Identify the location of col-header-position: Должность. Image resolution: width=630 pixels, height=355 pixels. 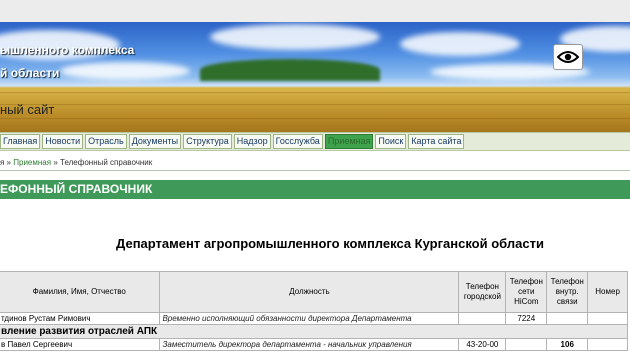
(309, 292).